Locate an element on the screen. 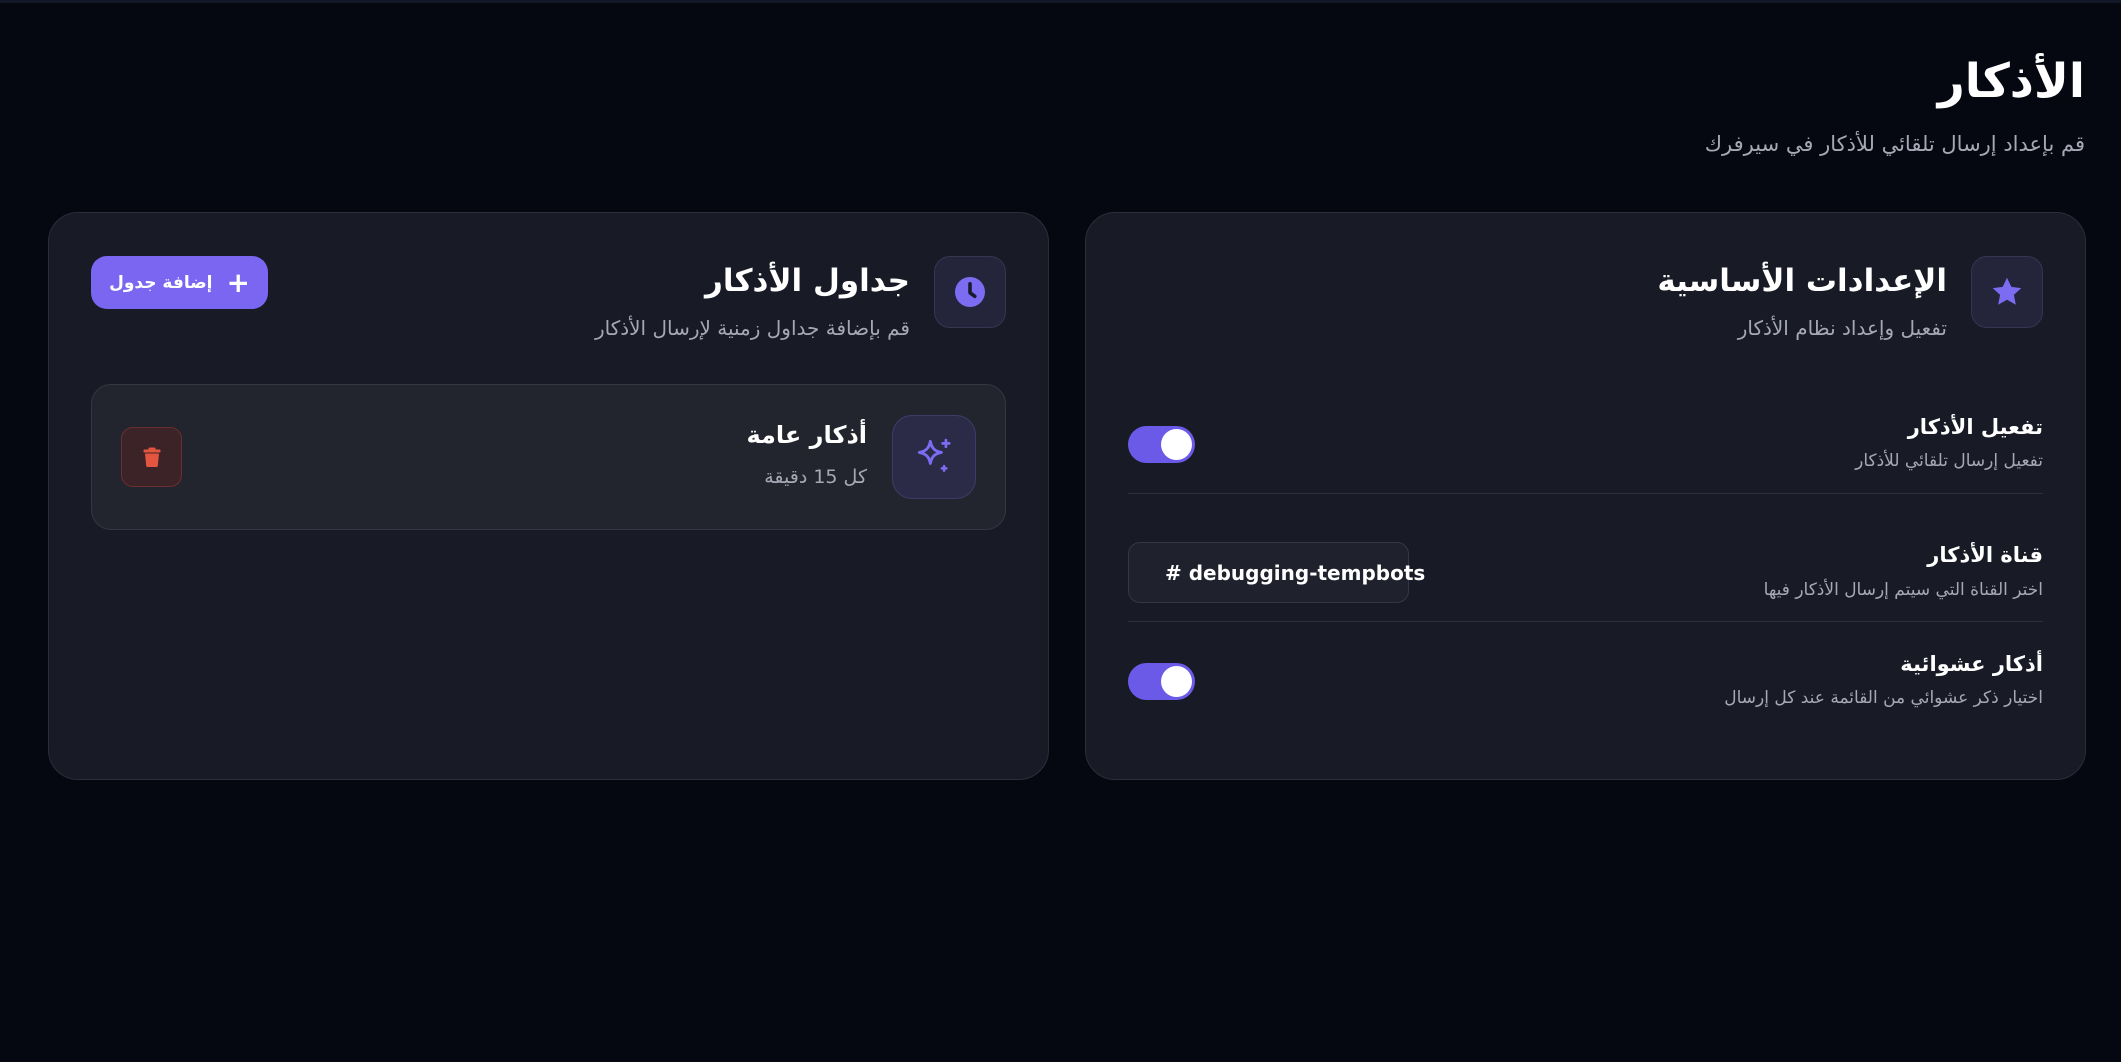 Image resolution: width=2121 pixels, height=1062 pixels. basic-settings-title: الإعدادات الأساسية is located at coordinates (1802, 281).